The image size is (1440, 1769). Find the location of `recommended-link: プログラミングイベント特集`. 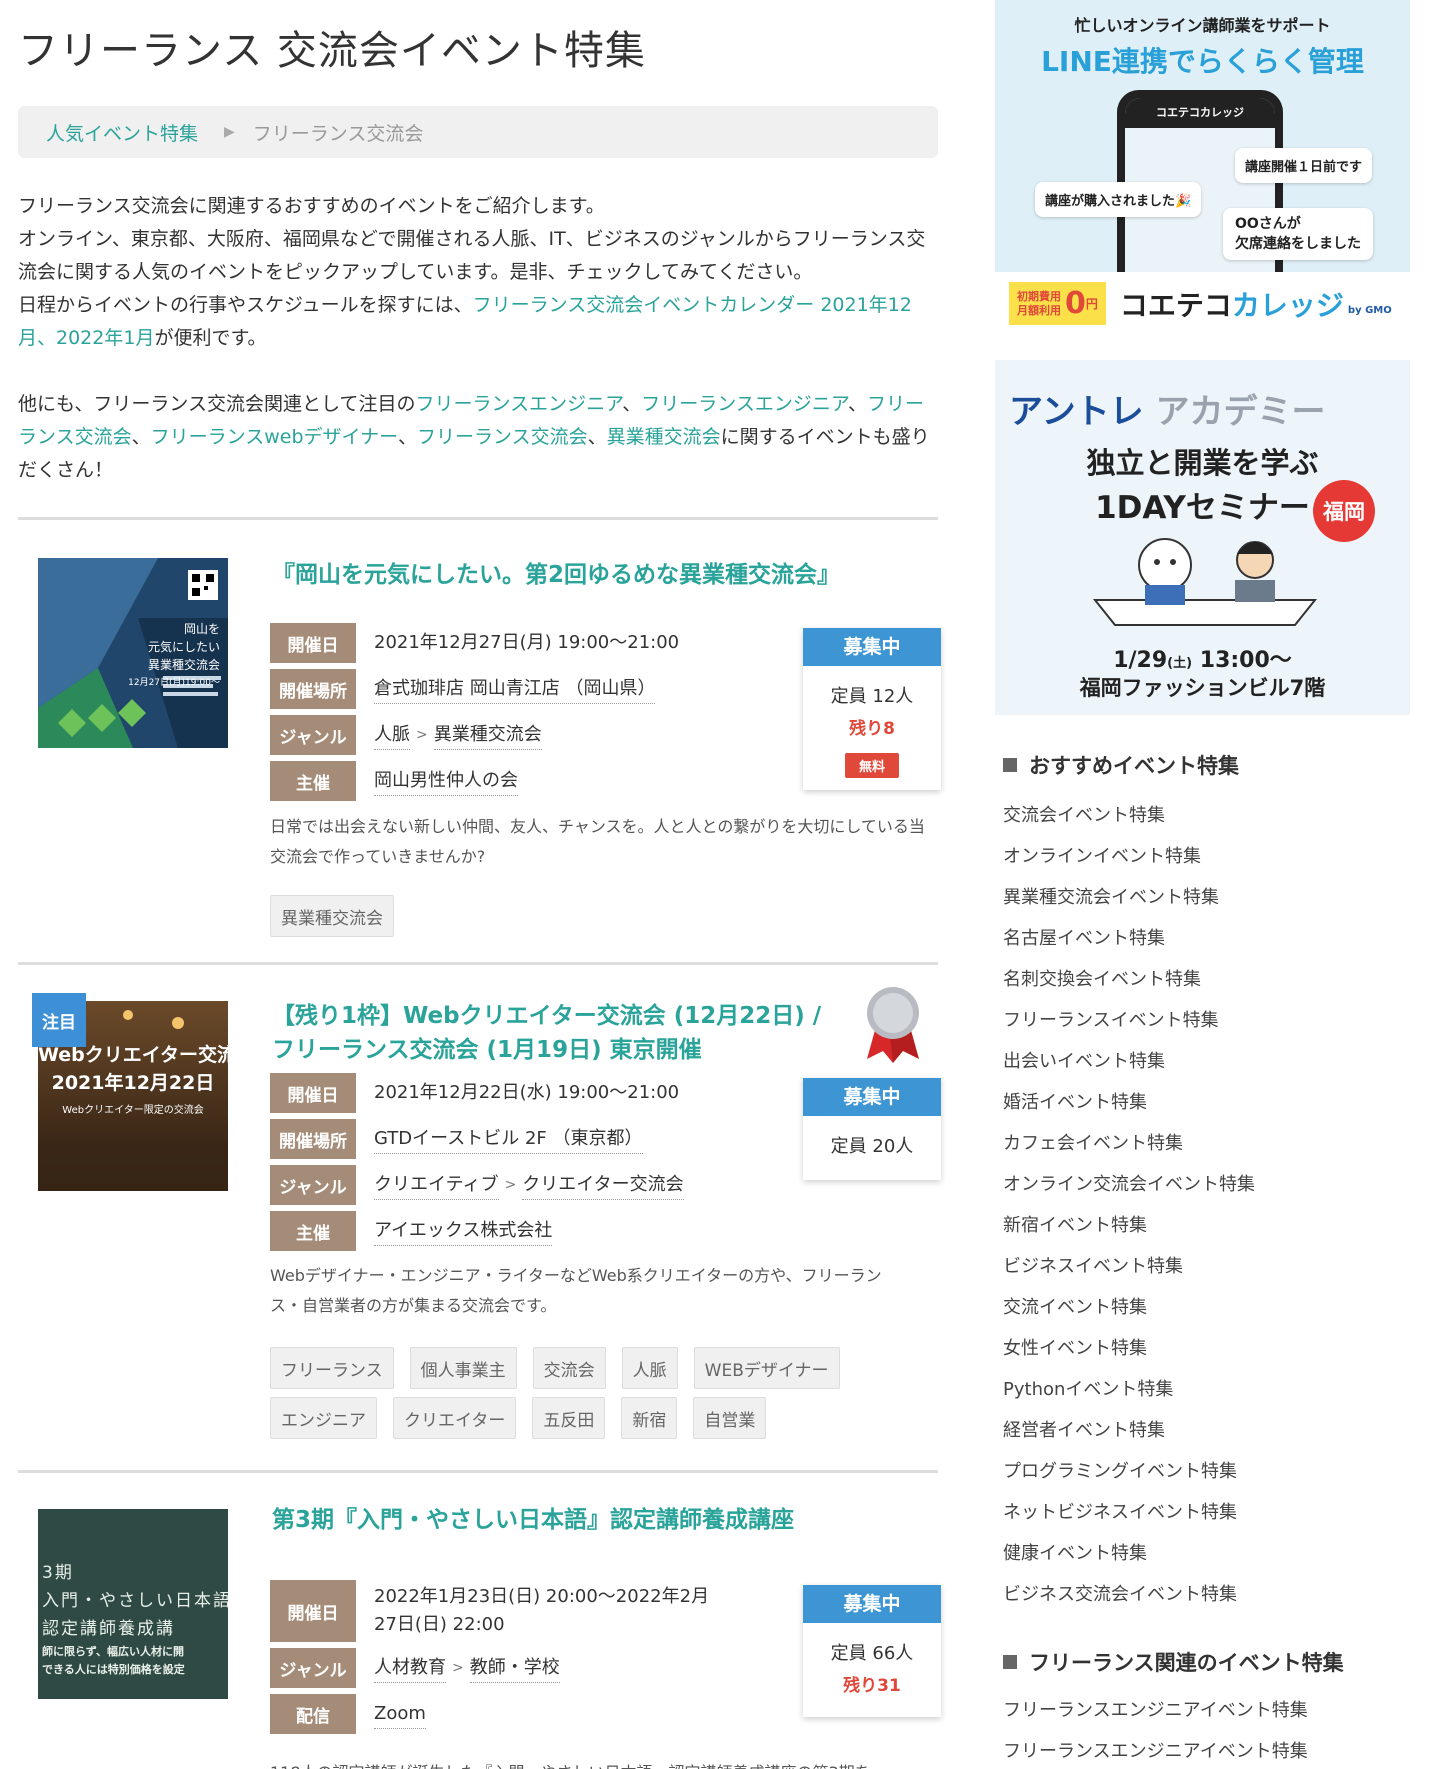

recommended-link: プログラミングイベント特集 is located at coordinates (1120, 1471).